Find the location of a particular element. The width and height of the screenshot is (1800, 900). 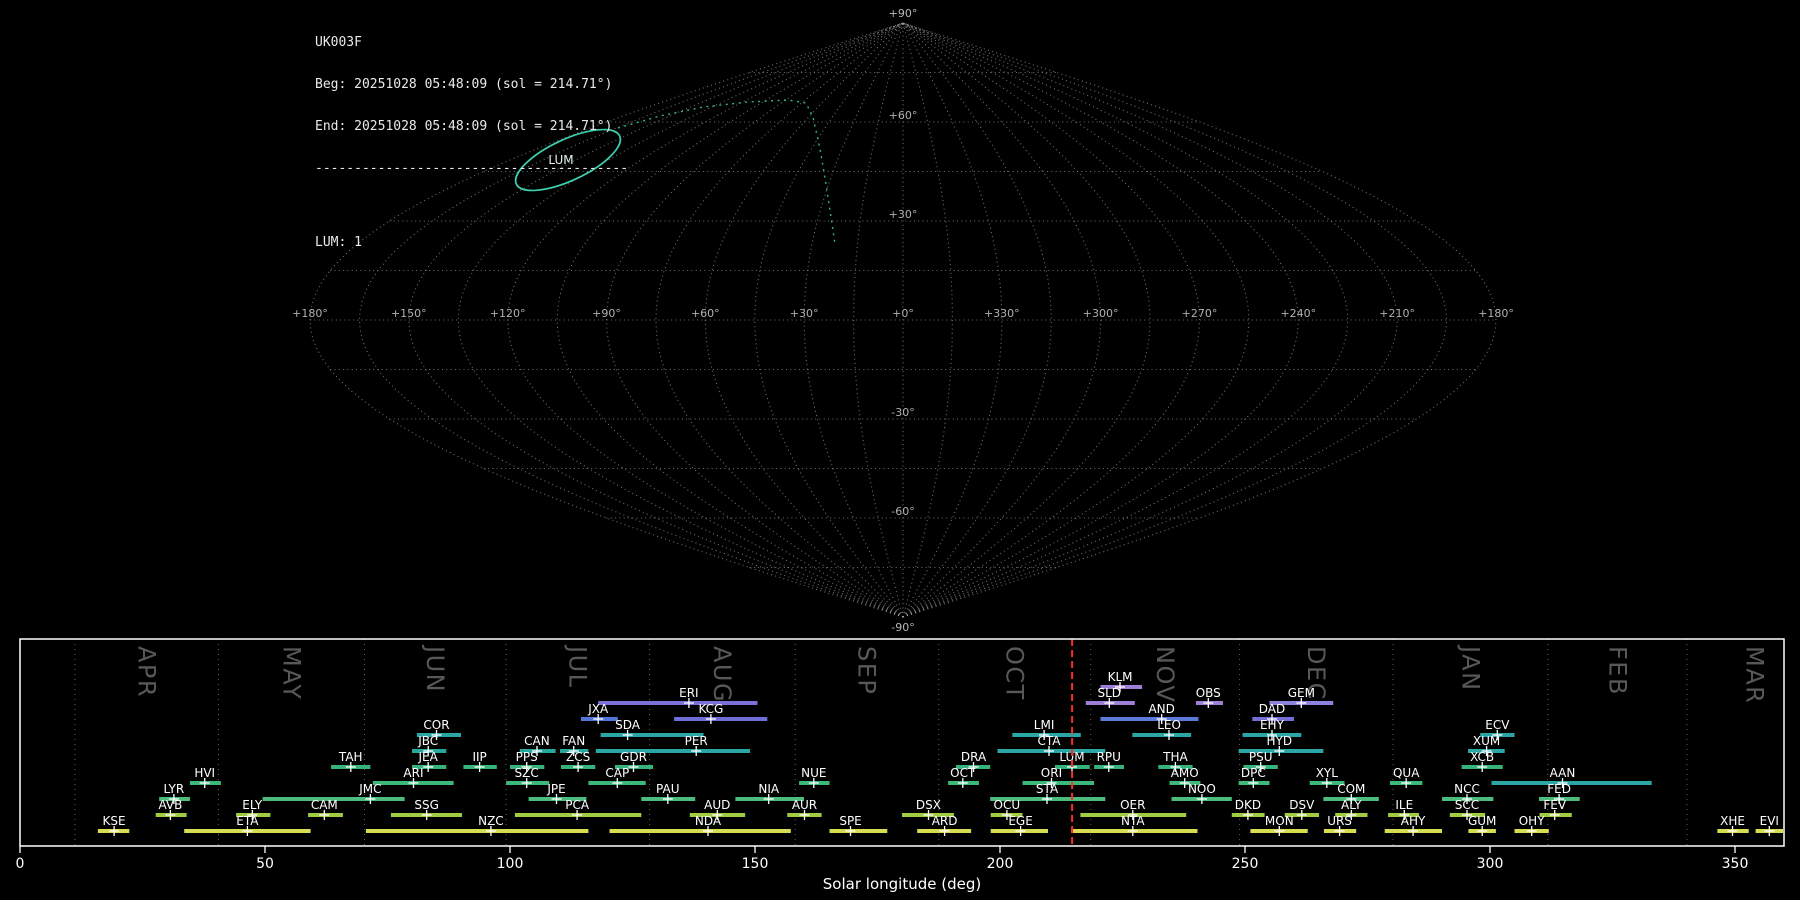

shower-code-label: DAD is located at coordinates (1272, 709).